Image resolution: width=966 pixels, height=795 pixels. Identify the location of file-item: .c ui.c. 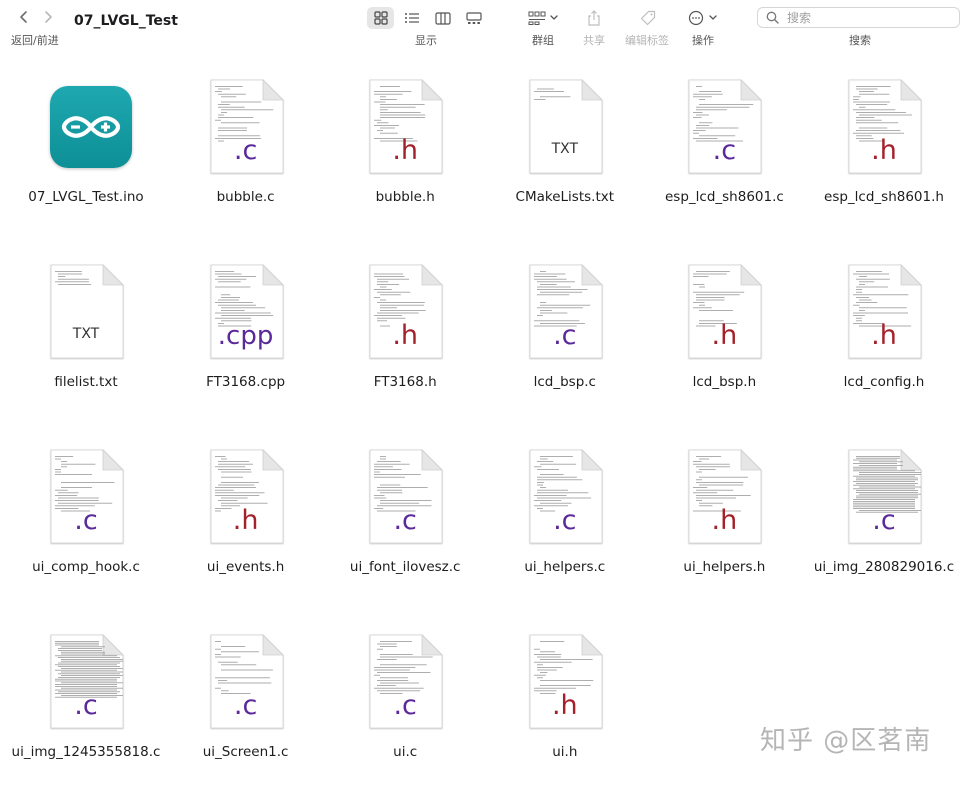
(405, 705).